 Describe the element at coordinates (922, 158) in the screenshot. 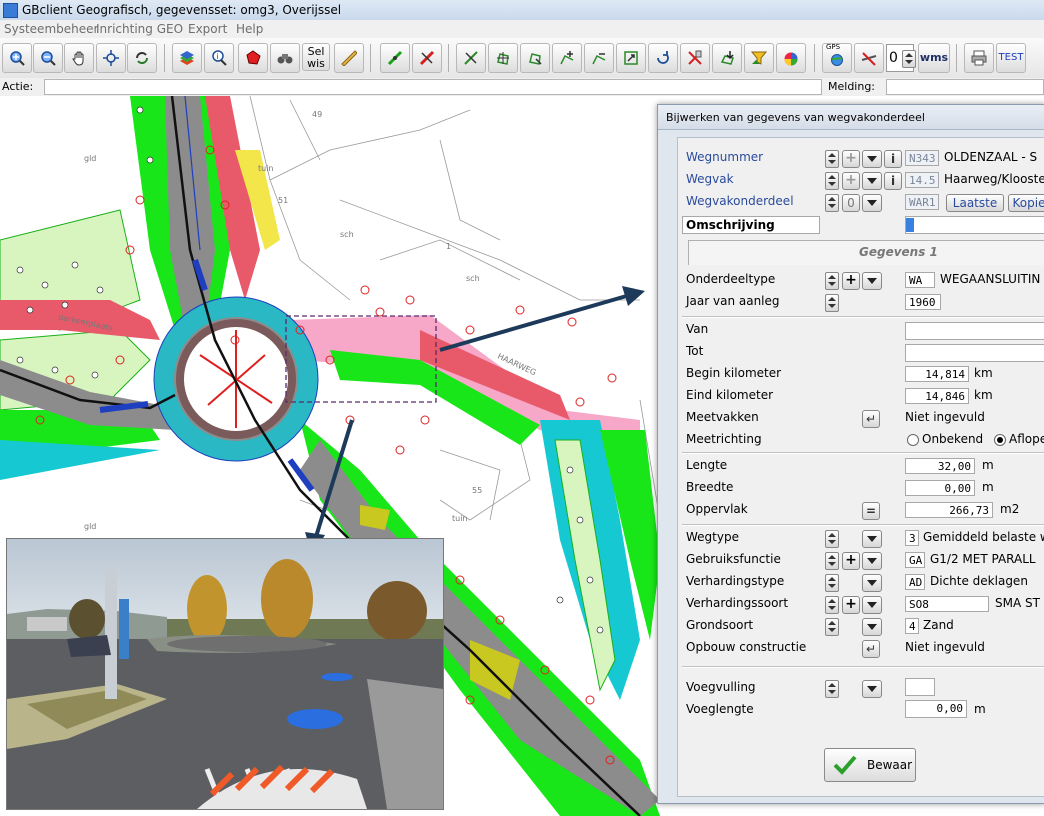

I see `wegnummer-code: N343` at that location.